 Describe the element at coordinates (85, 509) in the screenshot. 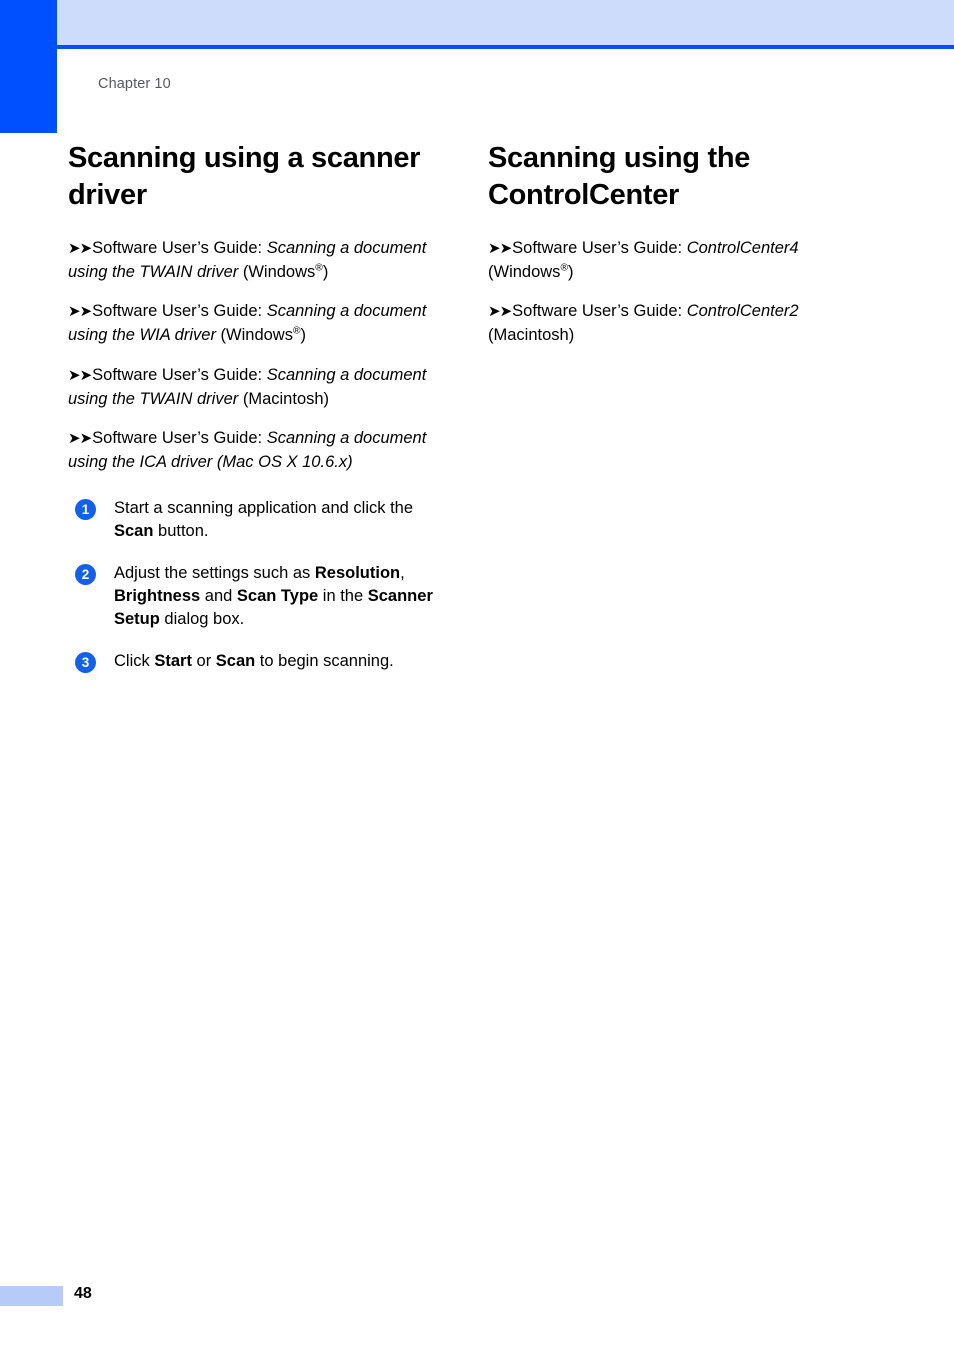

I see `step-number-badge: 1` at that location.